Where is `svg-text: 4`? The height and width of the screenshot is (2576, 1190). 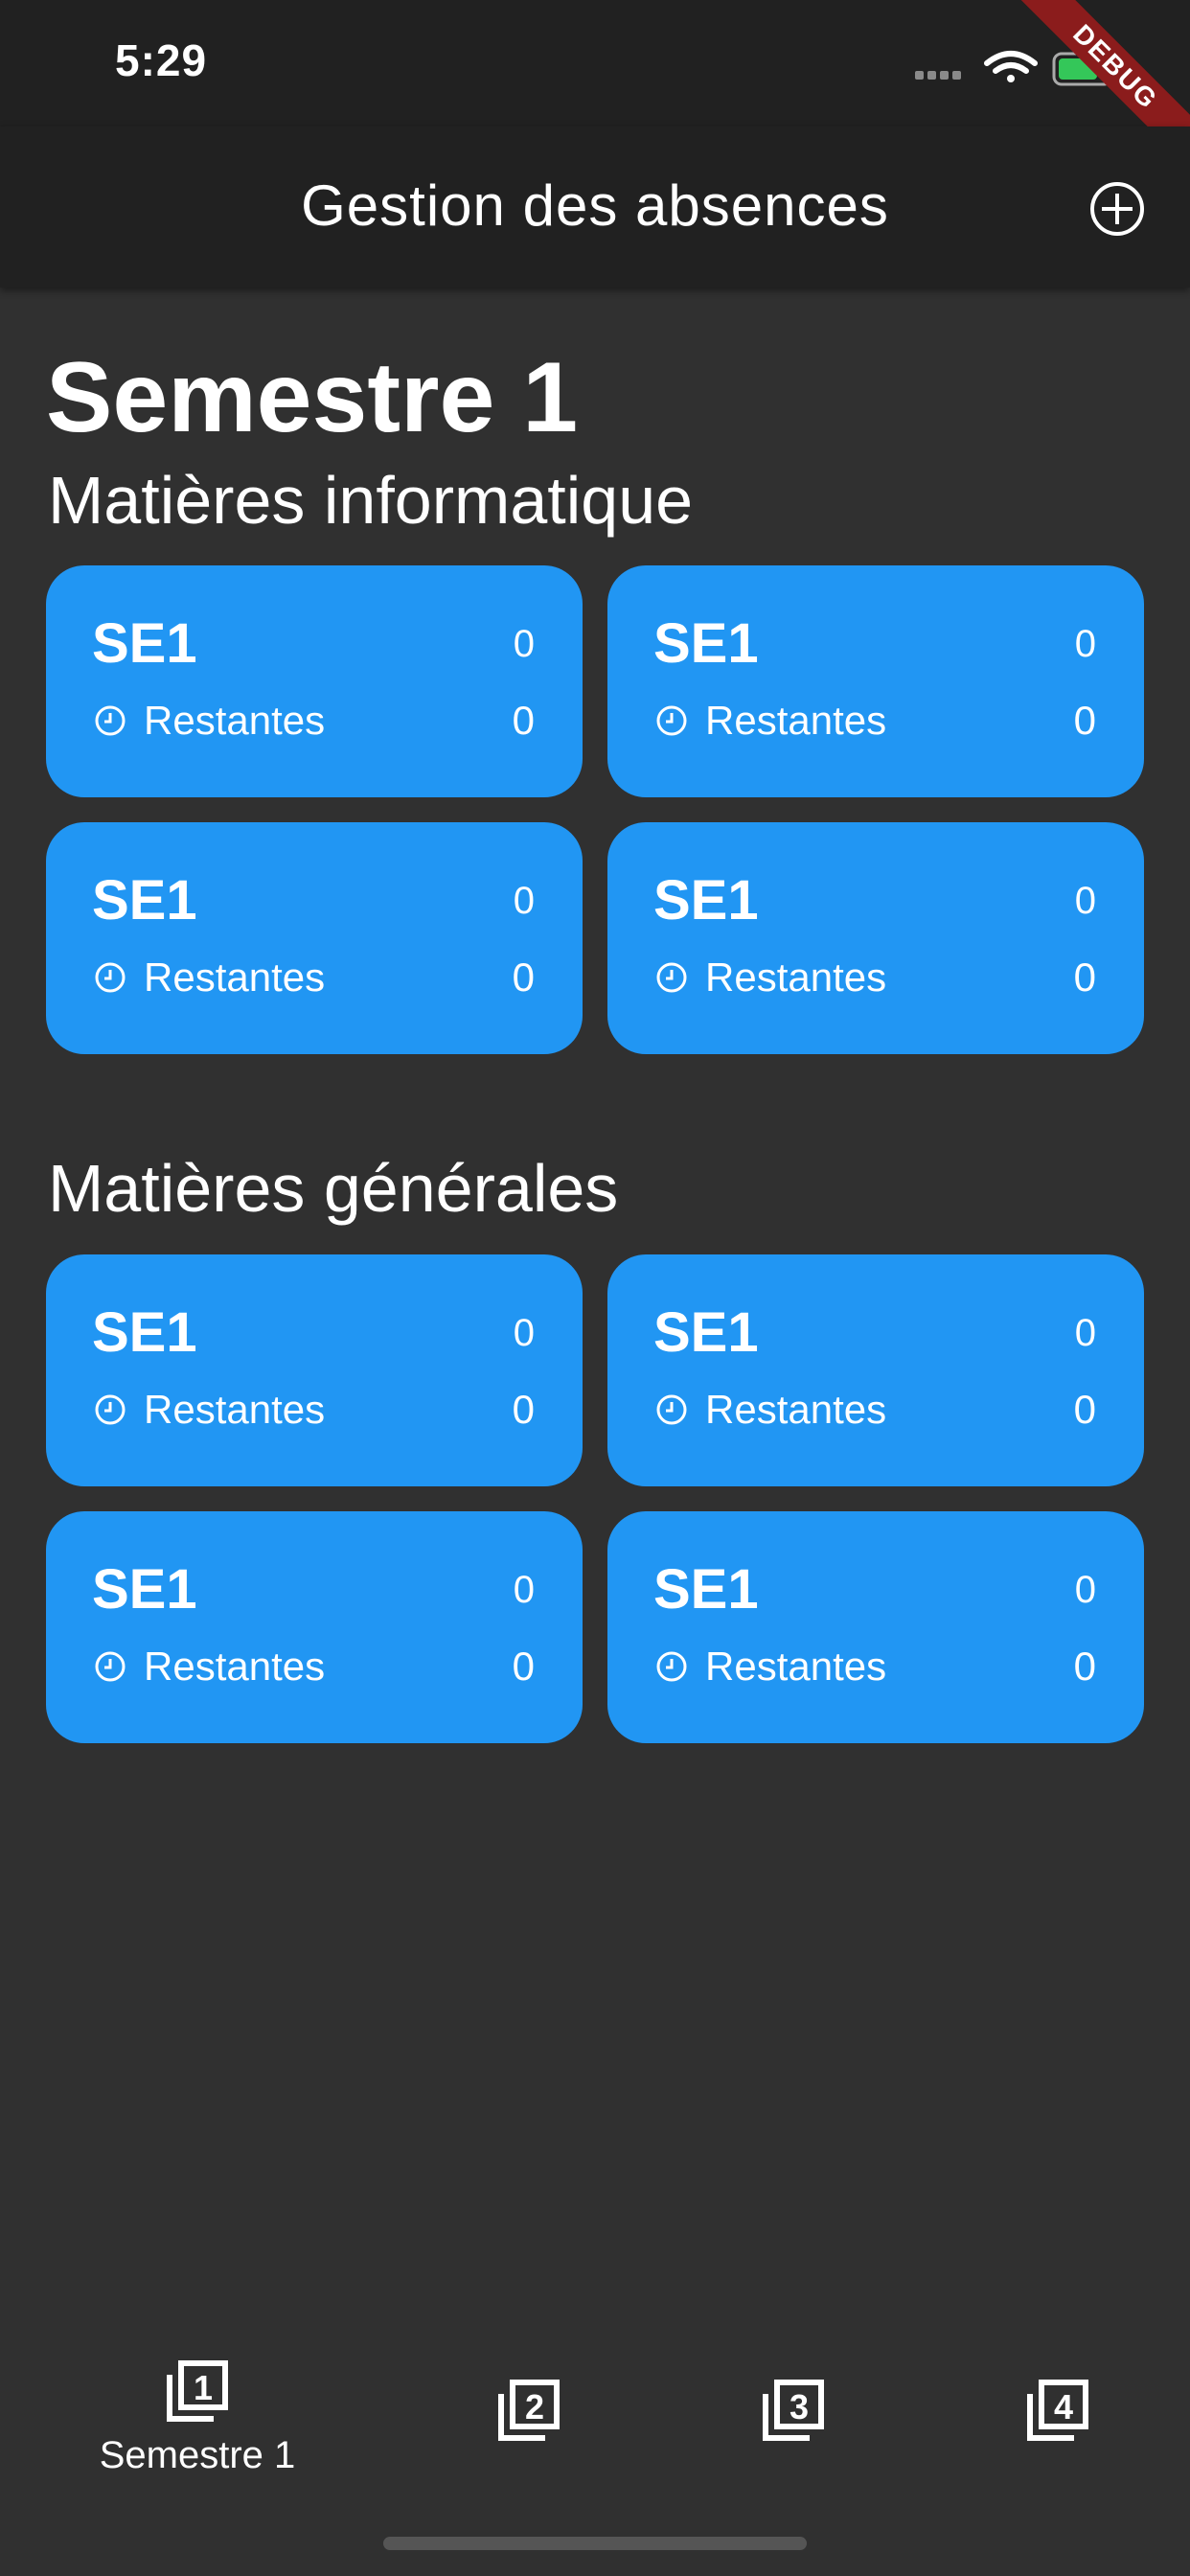
svg-text: 4 is located at coordinates (1064, 2406).